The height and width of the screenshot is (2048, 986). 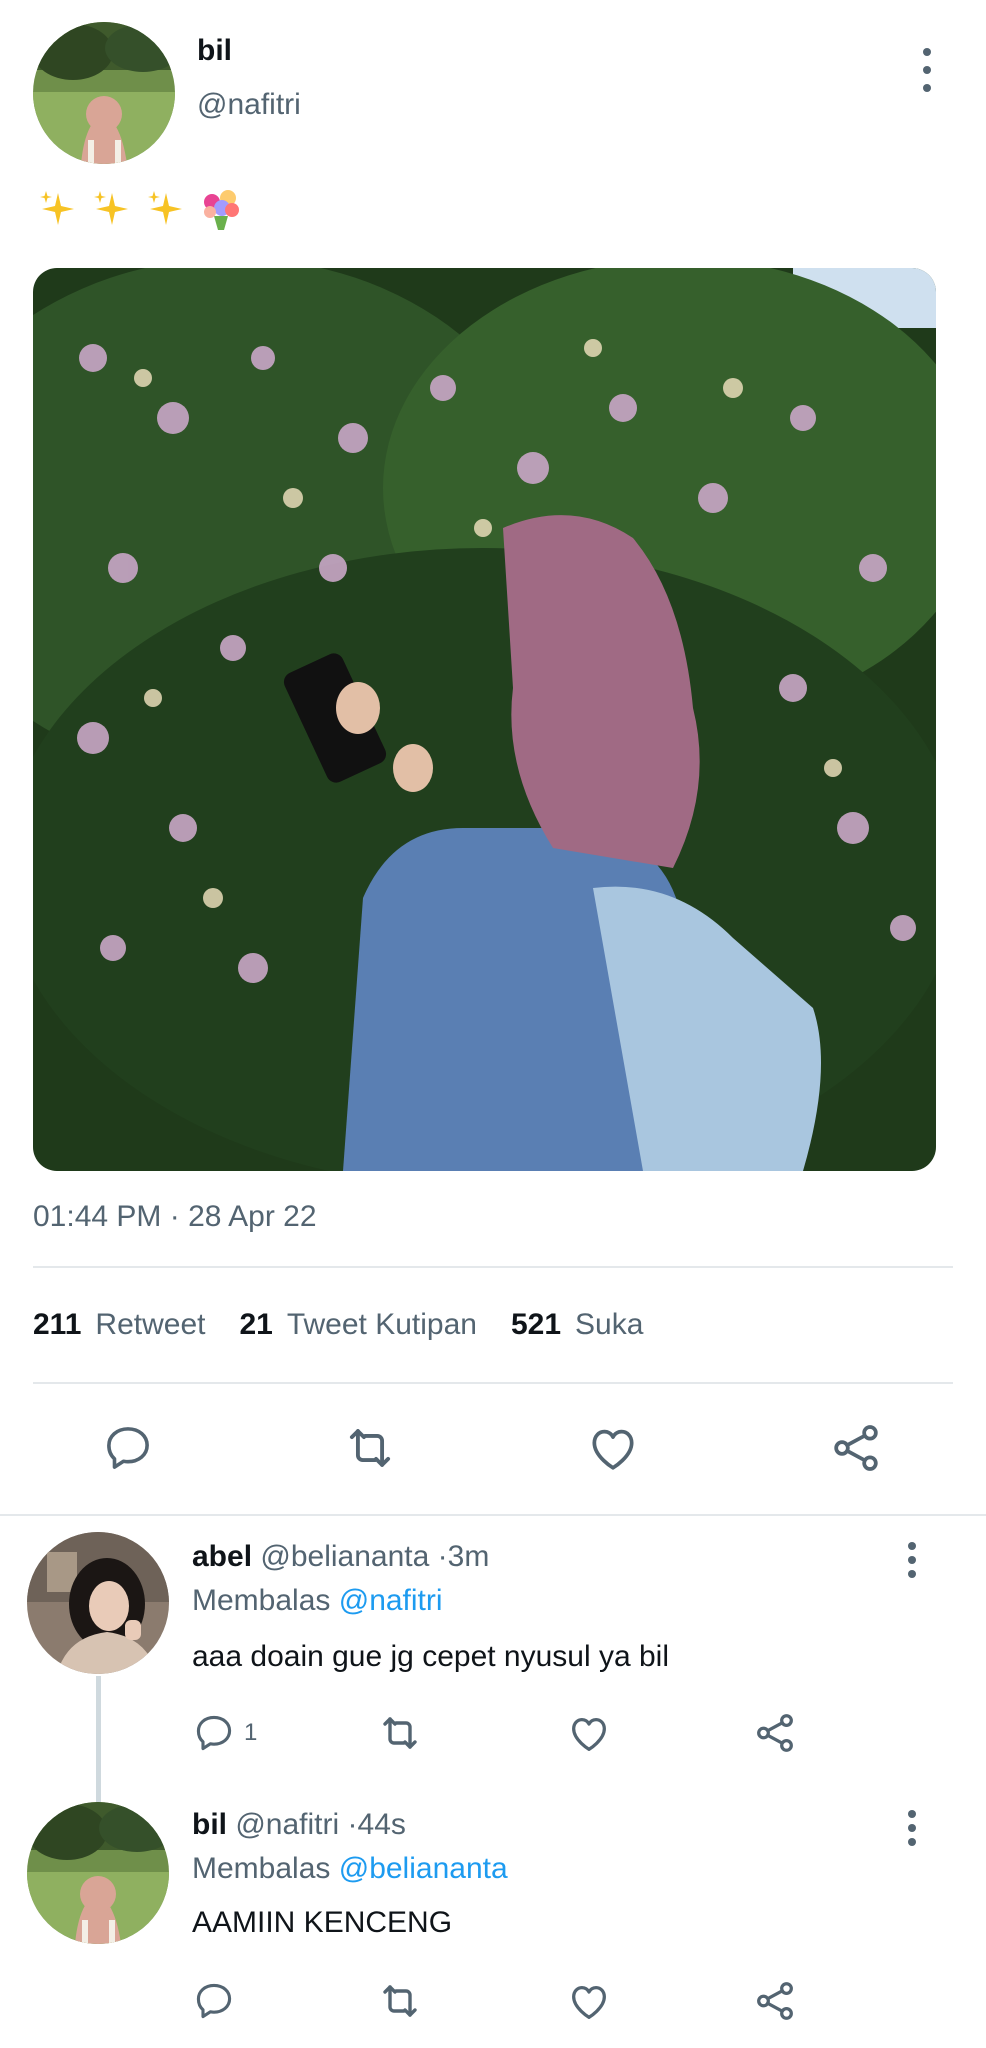 What do you see at coordinates (469, 1556) in the screenshot?
I see `reply-time: 3m` at bounding box center [469, 1556].